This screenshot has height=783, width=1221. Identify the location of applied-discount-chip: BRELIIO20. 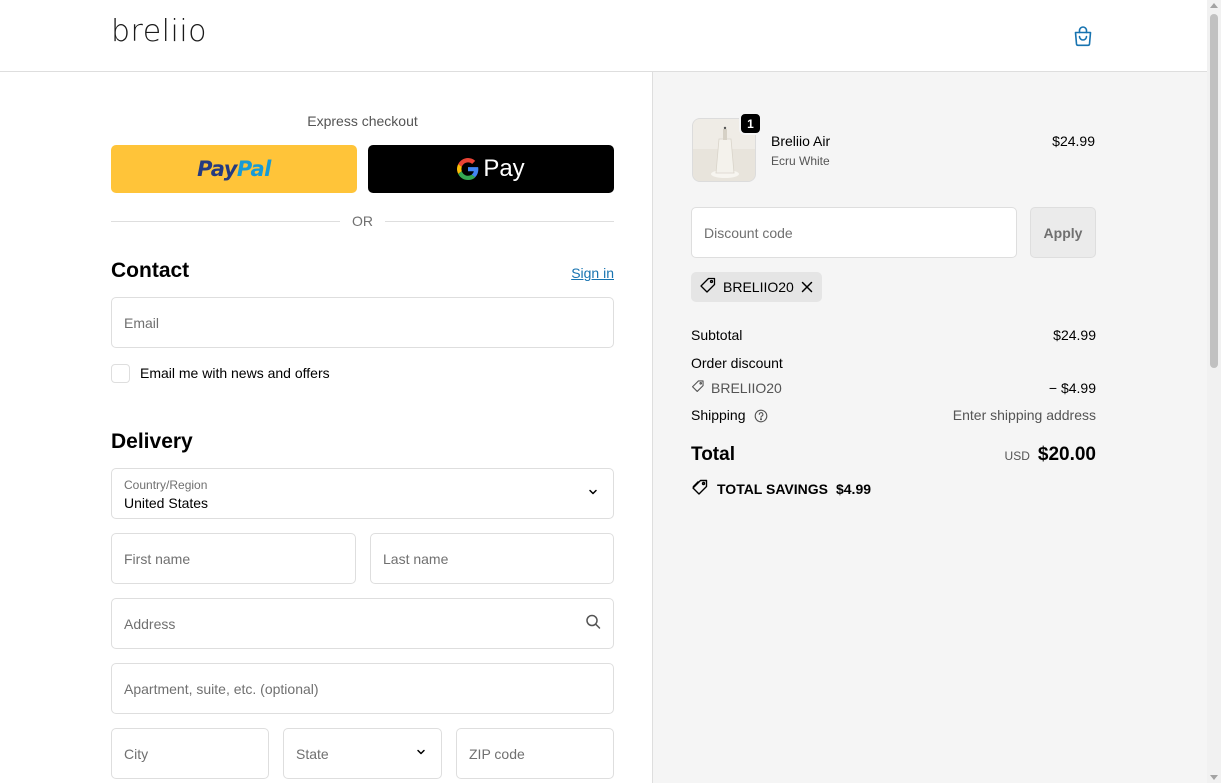
(756, 287).